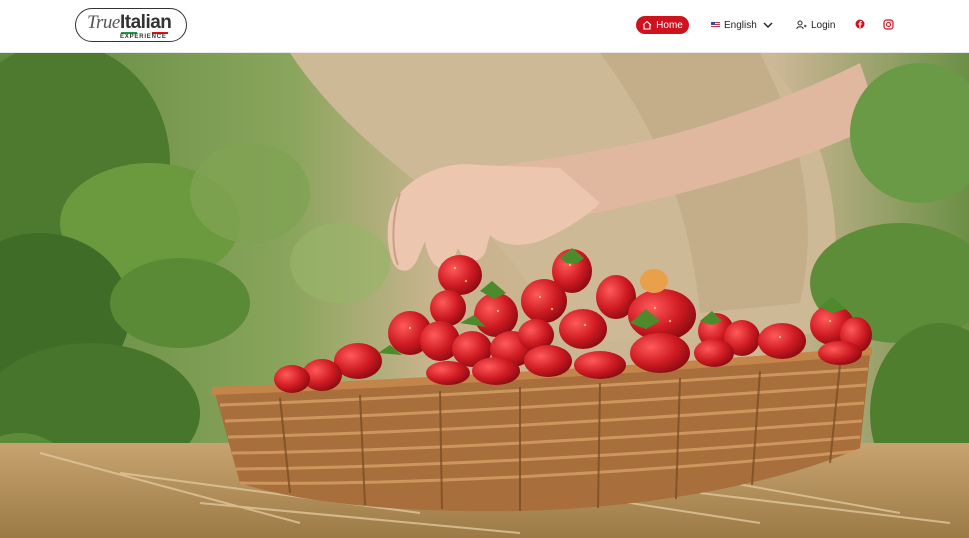 This screenshot has width=969, height=538. Describe the element at coordinates (146, 22) in the screenshot. I see `logo-word-italian: Italian` at that location.